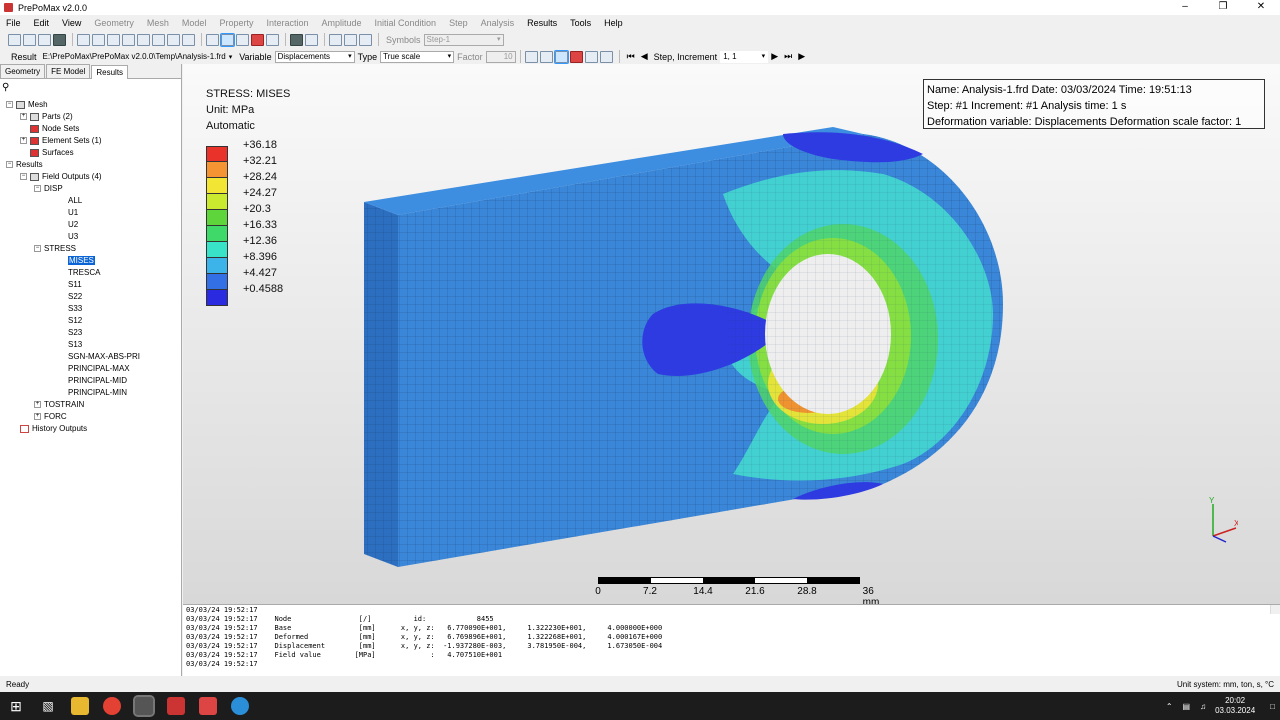 The width and height of the screenshot is (1280, 720). I want to click on hide-icon, so click(350, 39).